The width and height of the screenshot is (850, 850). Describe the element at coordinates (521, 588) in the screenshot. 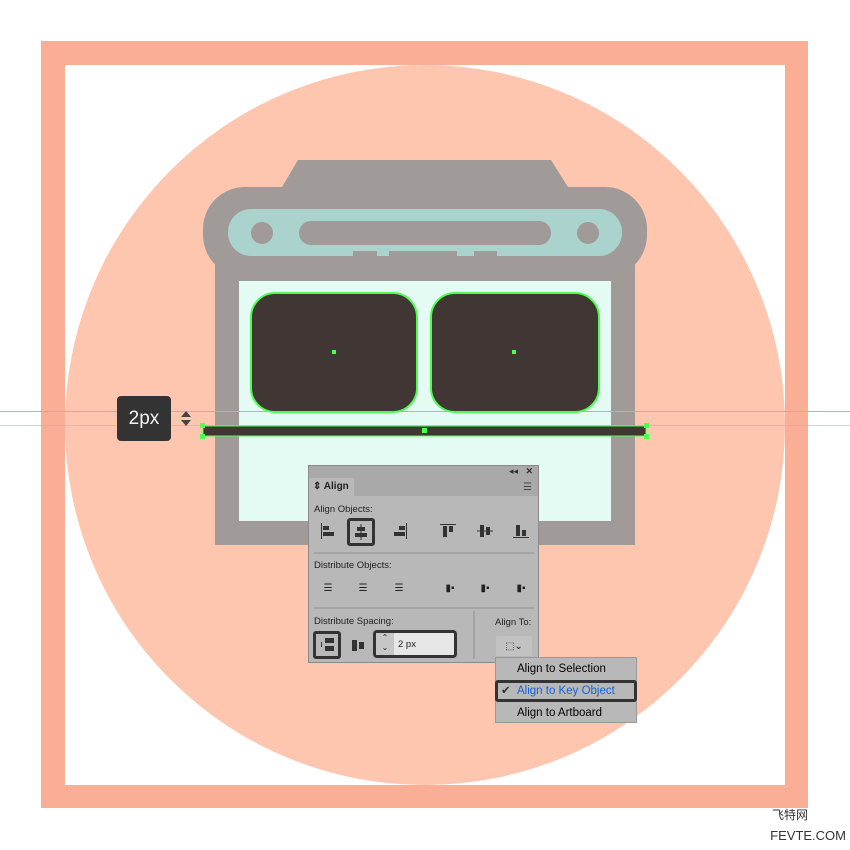

I see `distribute-right-icon: ▮▪` at that location.